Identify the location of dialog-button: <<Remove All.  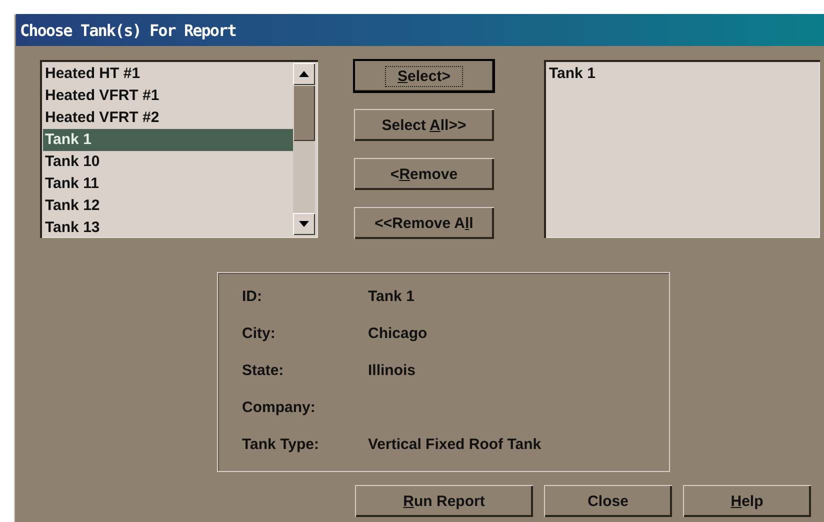
(424, 223).